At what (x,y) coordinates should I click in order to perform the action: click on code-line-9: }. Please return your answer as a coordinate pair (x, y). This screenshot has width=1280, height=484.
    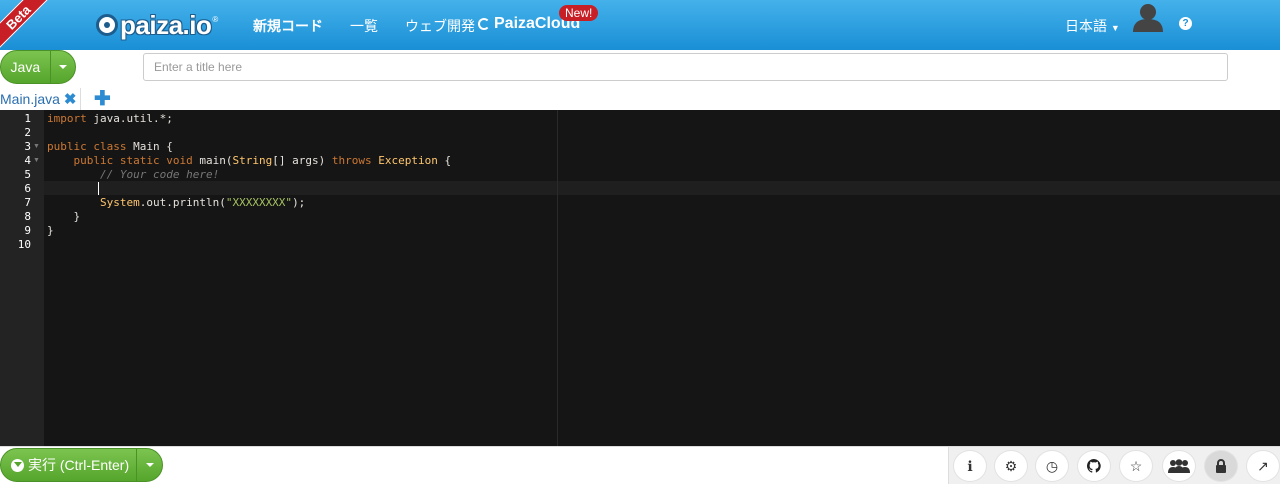
    Looking at the image, I should click on (50, 230).